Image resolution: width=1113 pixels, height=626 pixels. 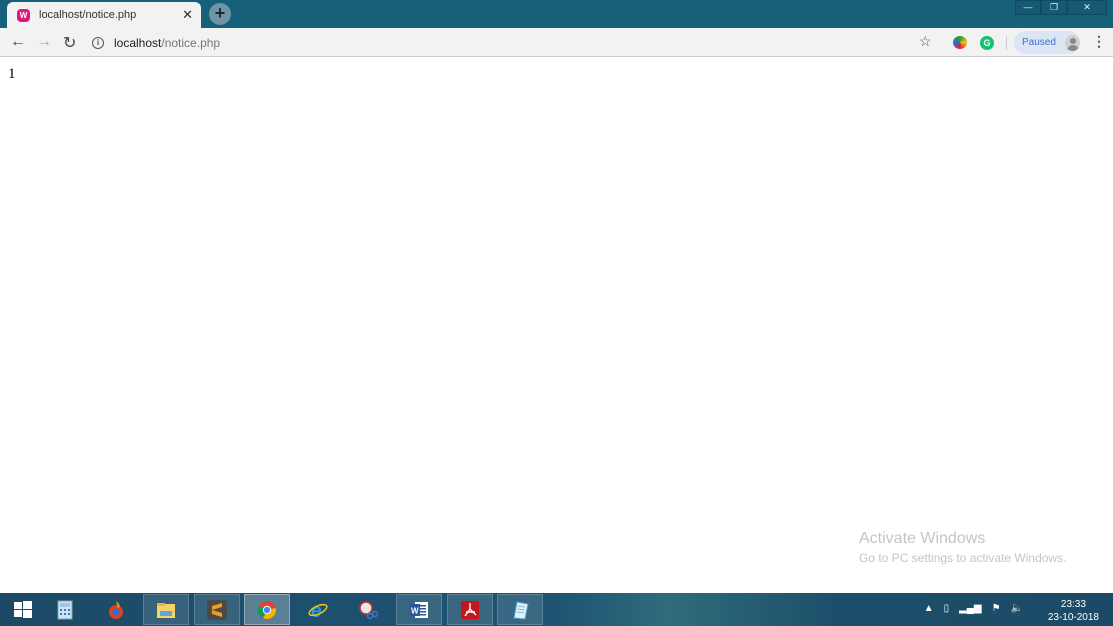 I want to click on profile-status: Paused, so click(x=1039, y=42).